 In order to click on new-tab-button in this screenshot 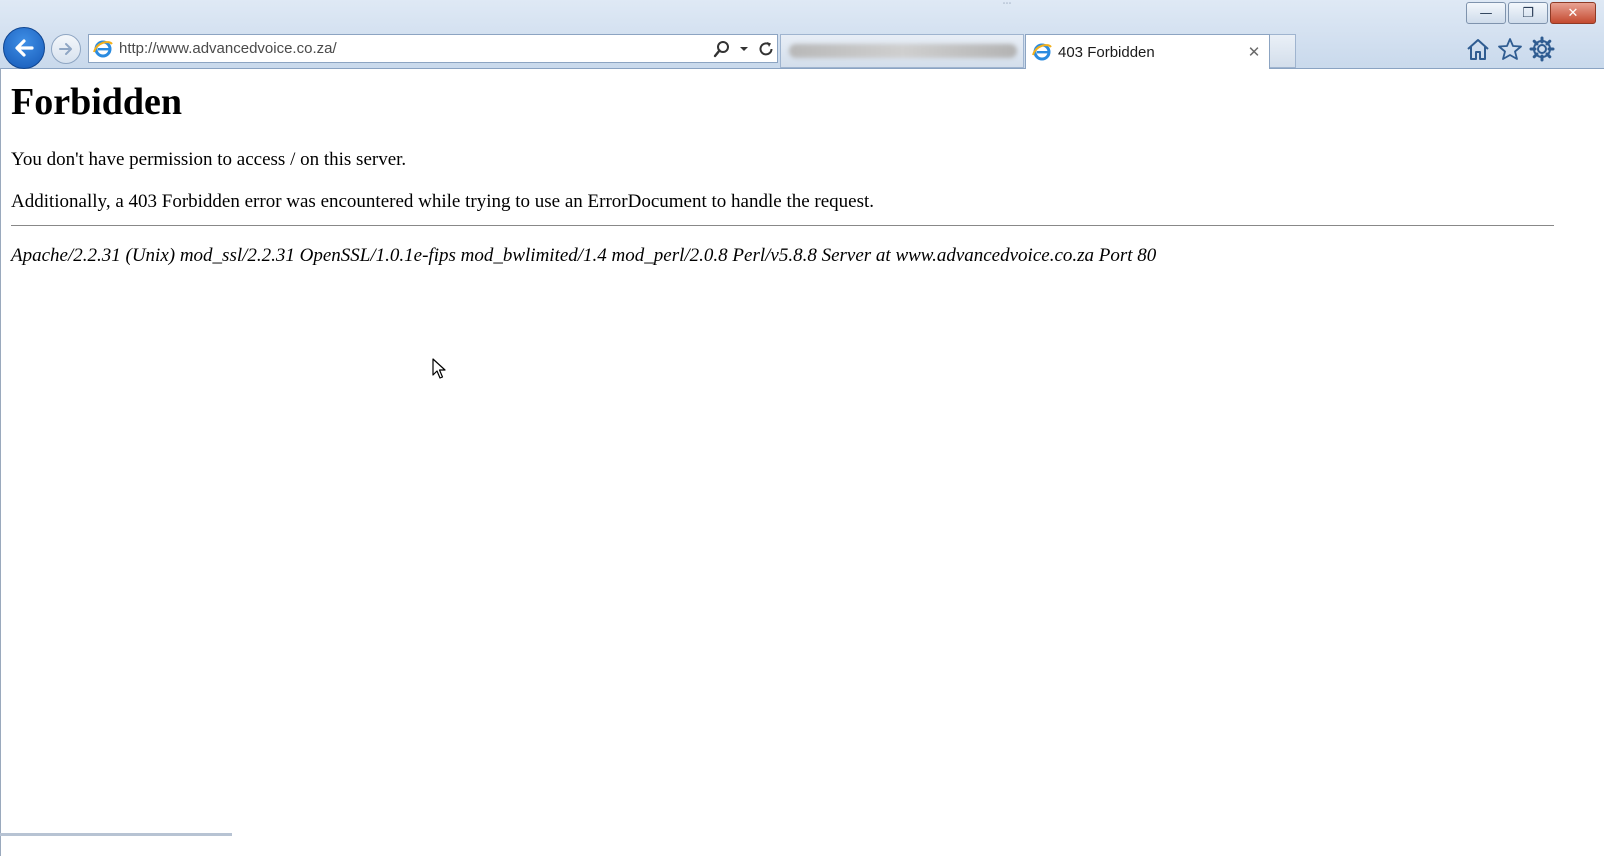, I will do `click(1283, 51)`.